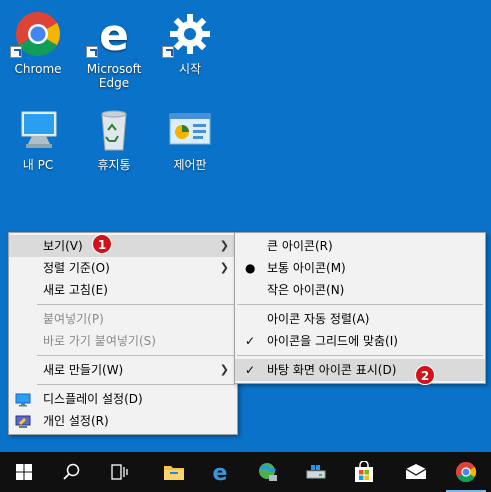  I want to click on search-button, so click(72, 472).